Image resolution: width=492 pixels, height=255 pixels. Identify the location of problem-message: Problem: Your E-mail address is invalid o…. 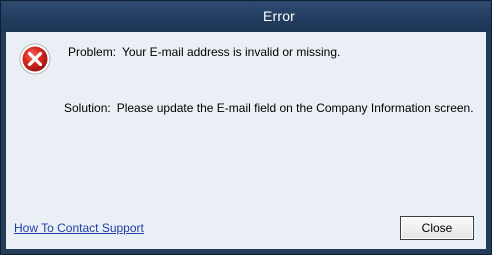
(204, 52).